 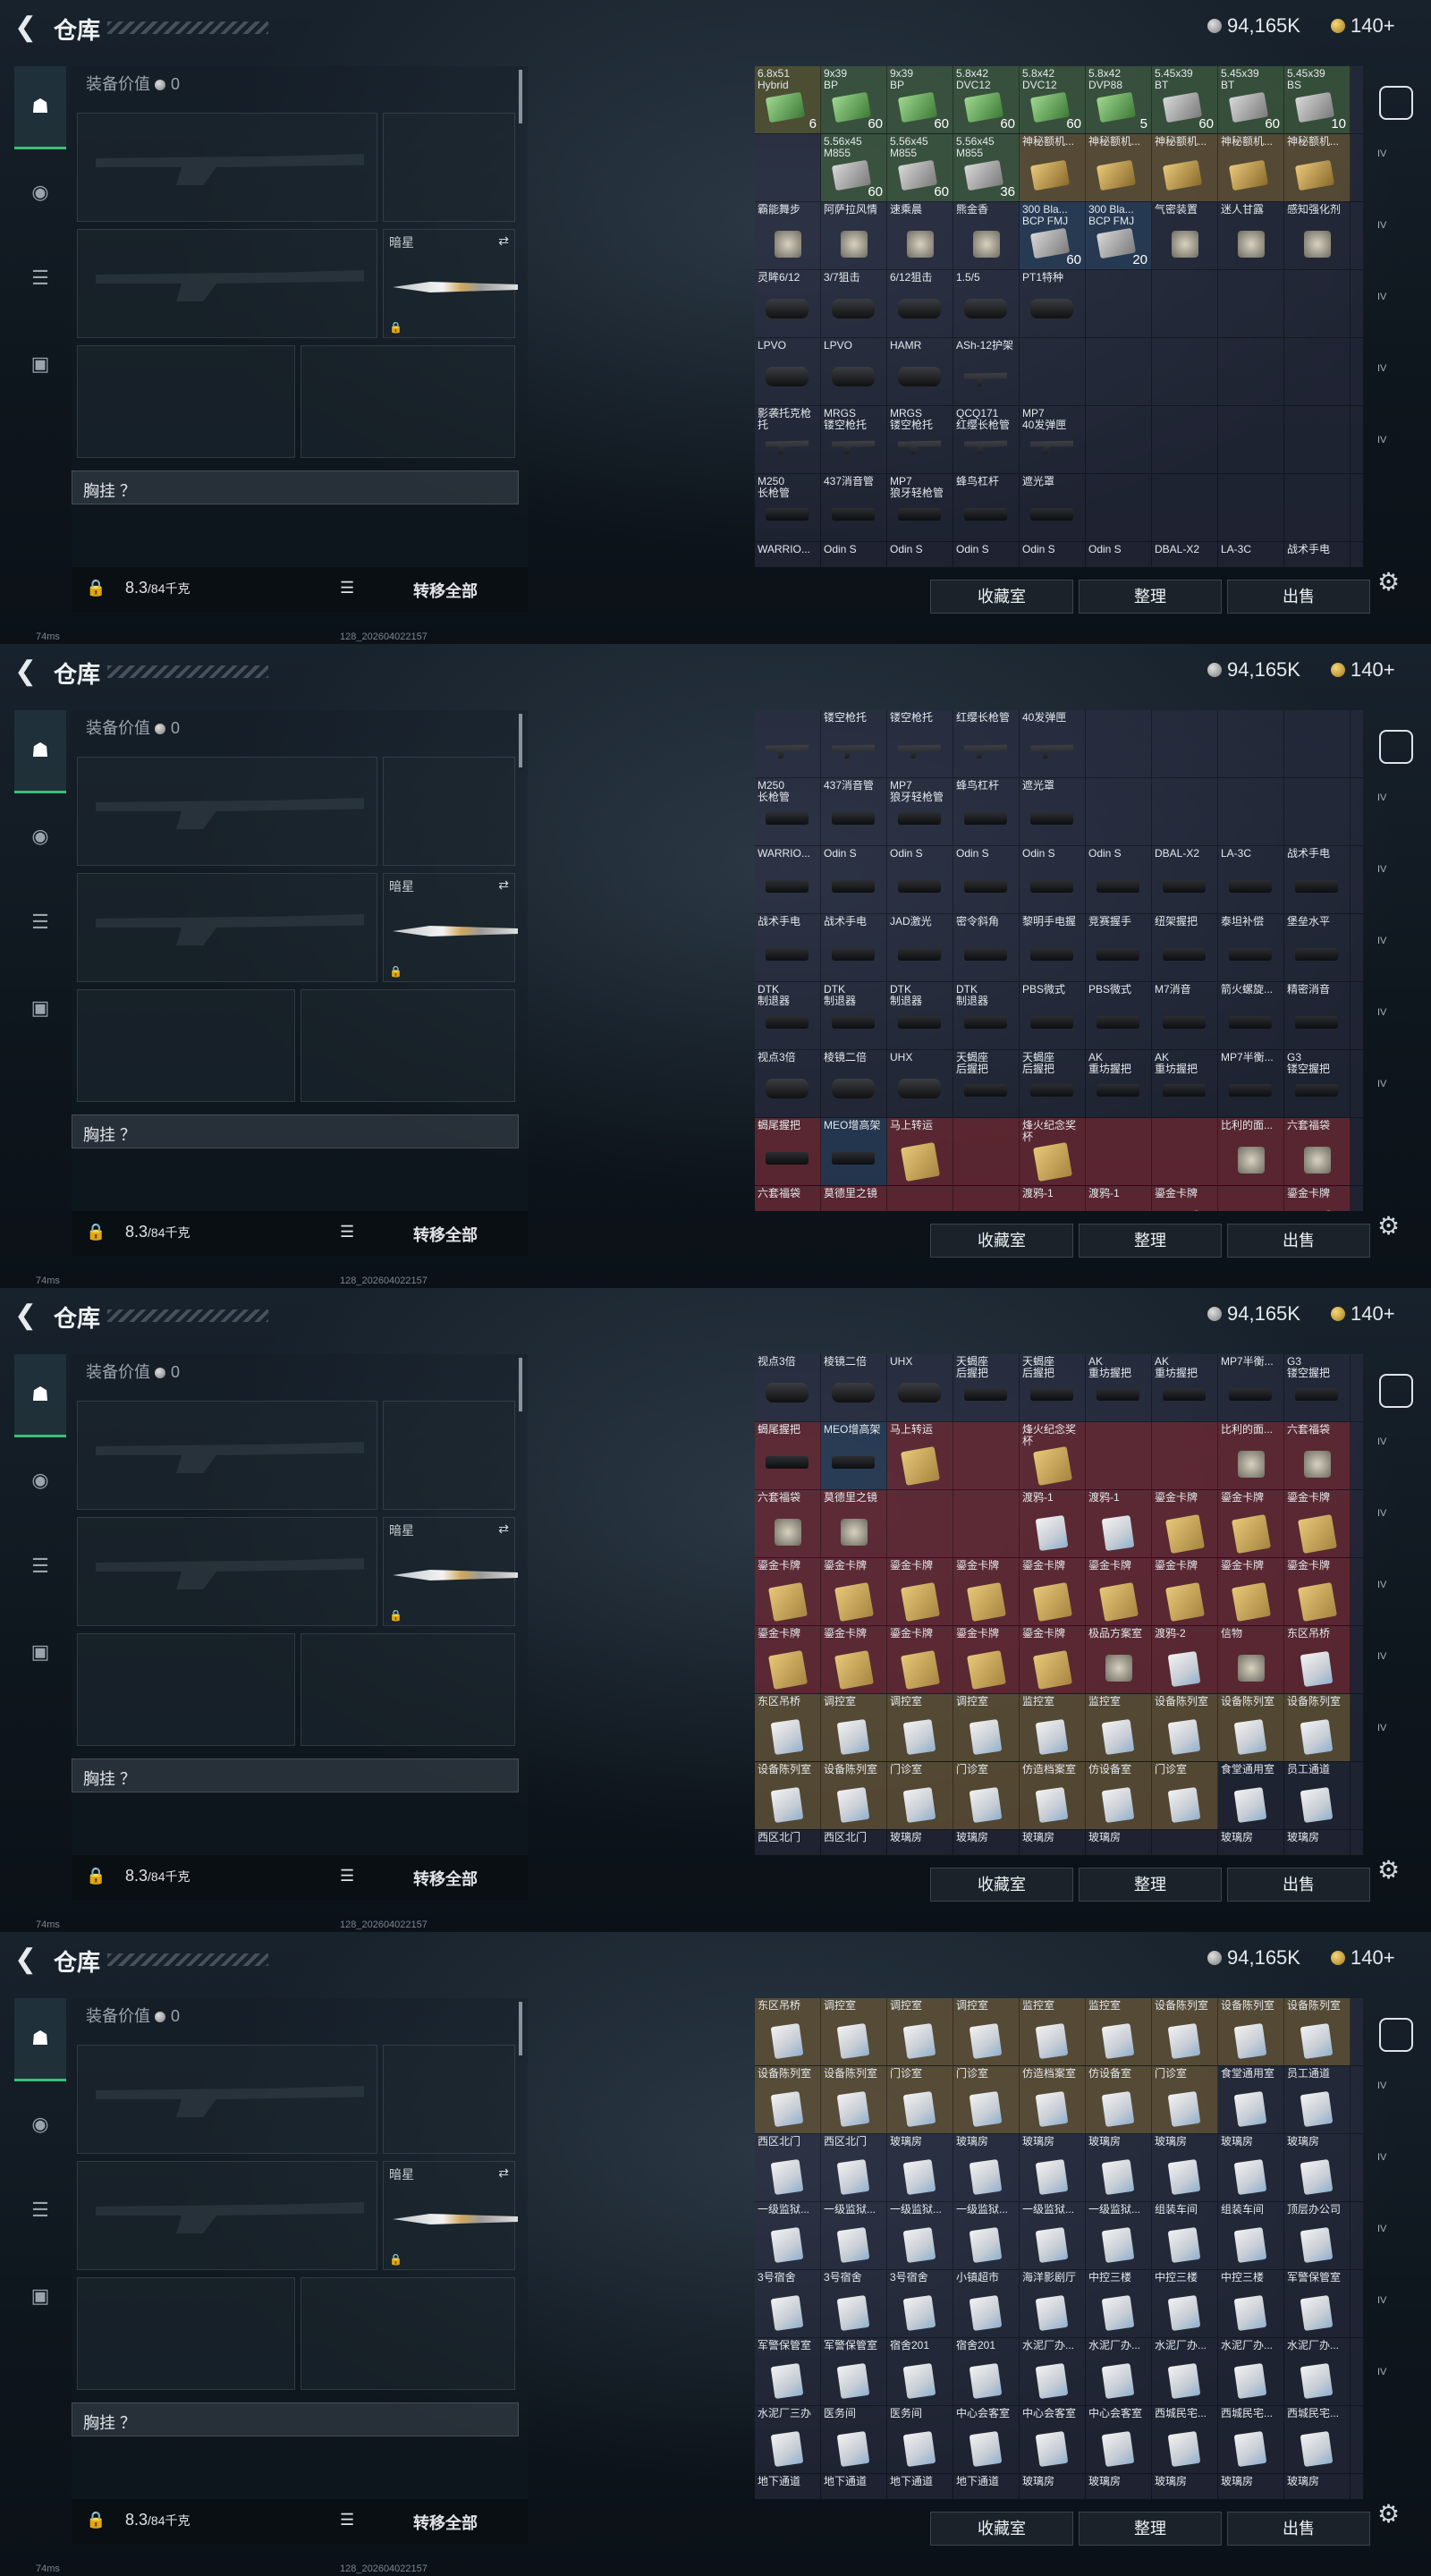 What do you see at coordinates (920, 2031) in the screenshot?
I see `stash-item: 调控室` at bounding box center [920, 2031].